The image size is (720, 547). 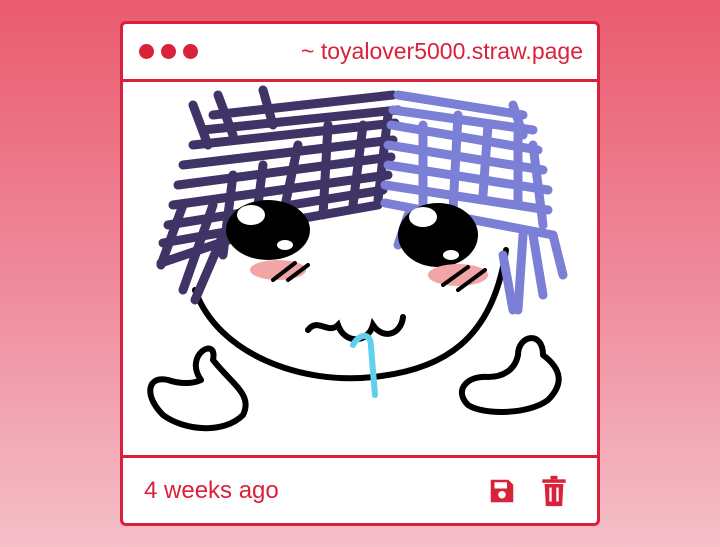 I want to click on window-controls, so click(x=168, y=51).